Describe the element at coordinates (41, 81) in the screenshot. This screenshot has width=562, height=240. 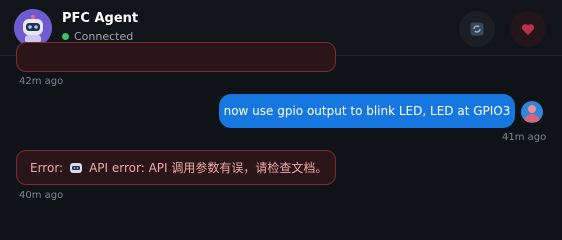
I see `message-time: 42m ago` at that location.